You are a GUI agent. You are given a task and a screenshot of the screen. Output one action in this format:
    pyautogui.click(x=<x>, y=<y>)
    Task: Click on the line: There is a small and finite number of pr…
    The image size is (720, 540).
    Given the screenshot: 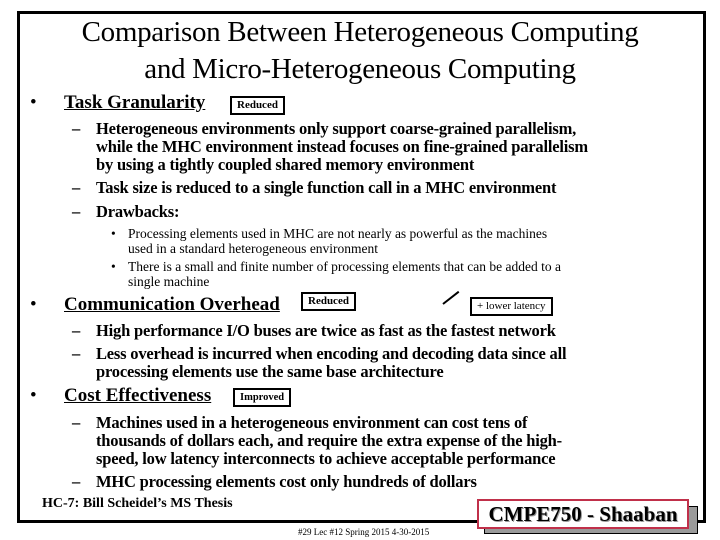 What is the action you would take?
    pyautogui.click(x=344, y=266)
    